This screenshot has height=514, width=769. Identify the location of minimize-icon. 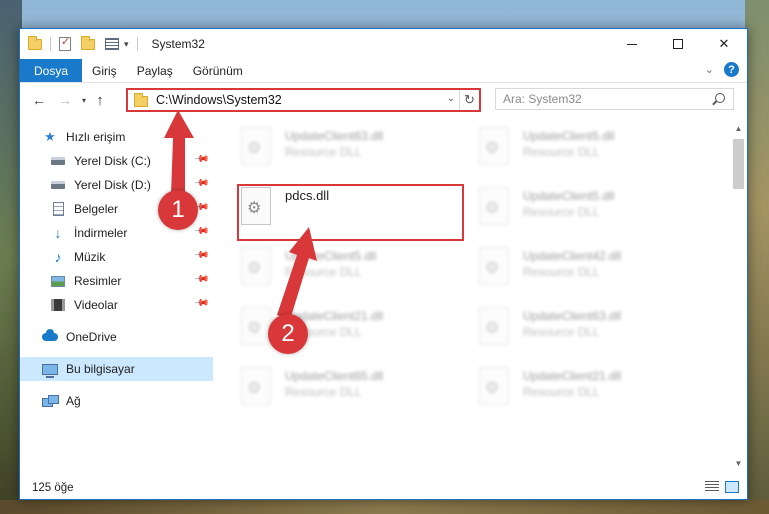
(632, 44).